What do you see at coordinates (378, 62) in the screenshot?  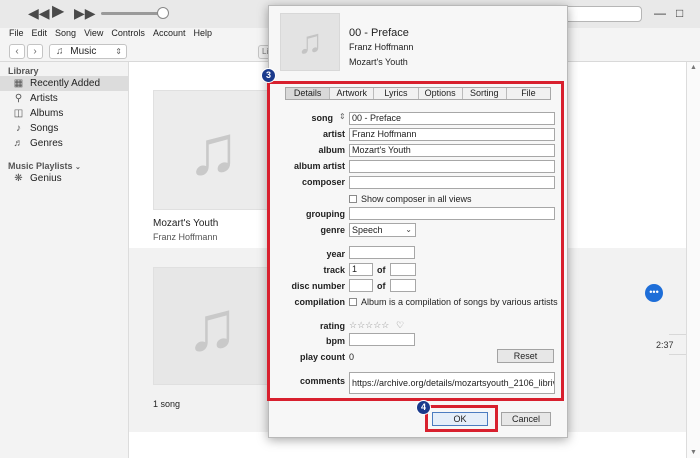 I see `dialog-album: Mozart's Youth` at bounding box center [378, 62].